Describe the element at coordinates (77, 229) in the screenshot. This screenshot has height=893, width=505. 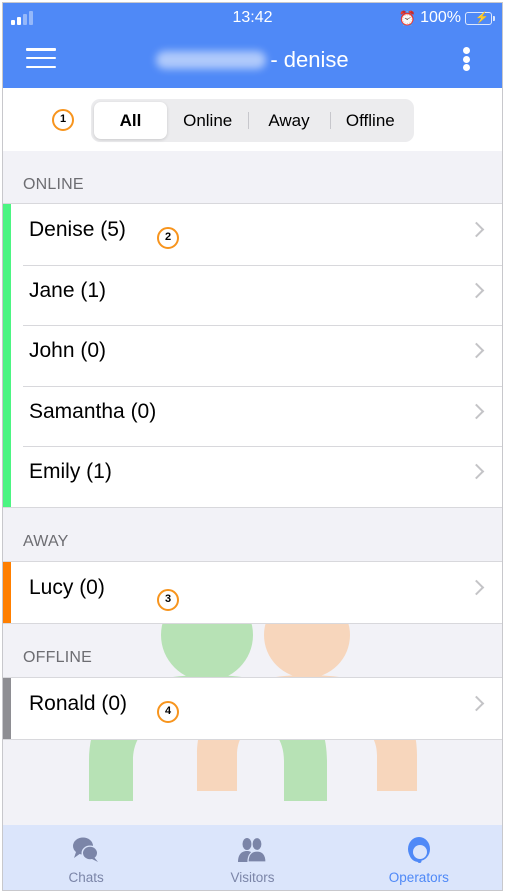
I see `operator-name: Denise (5)` at that location.